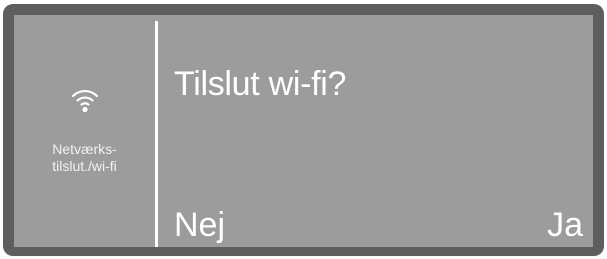  I want to click on sidebar-label-line-2: tilslut./wi-fi, so click(84, 166).